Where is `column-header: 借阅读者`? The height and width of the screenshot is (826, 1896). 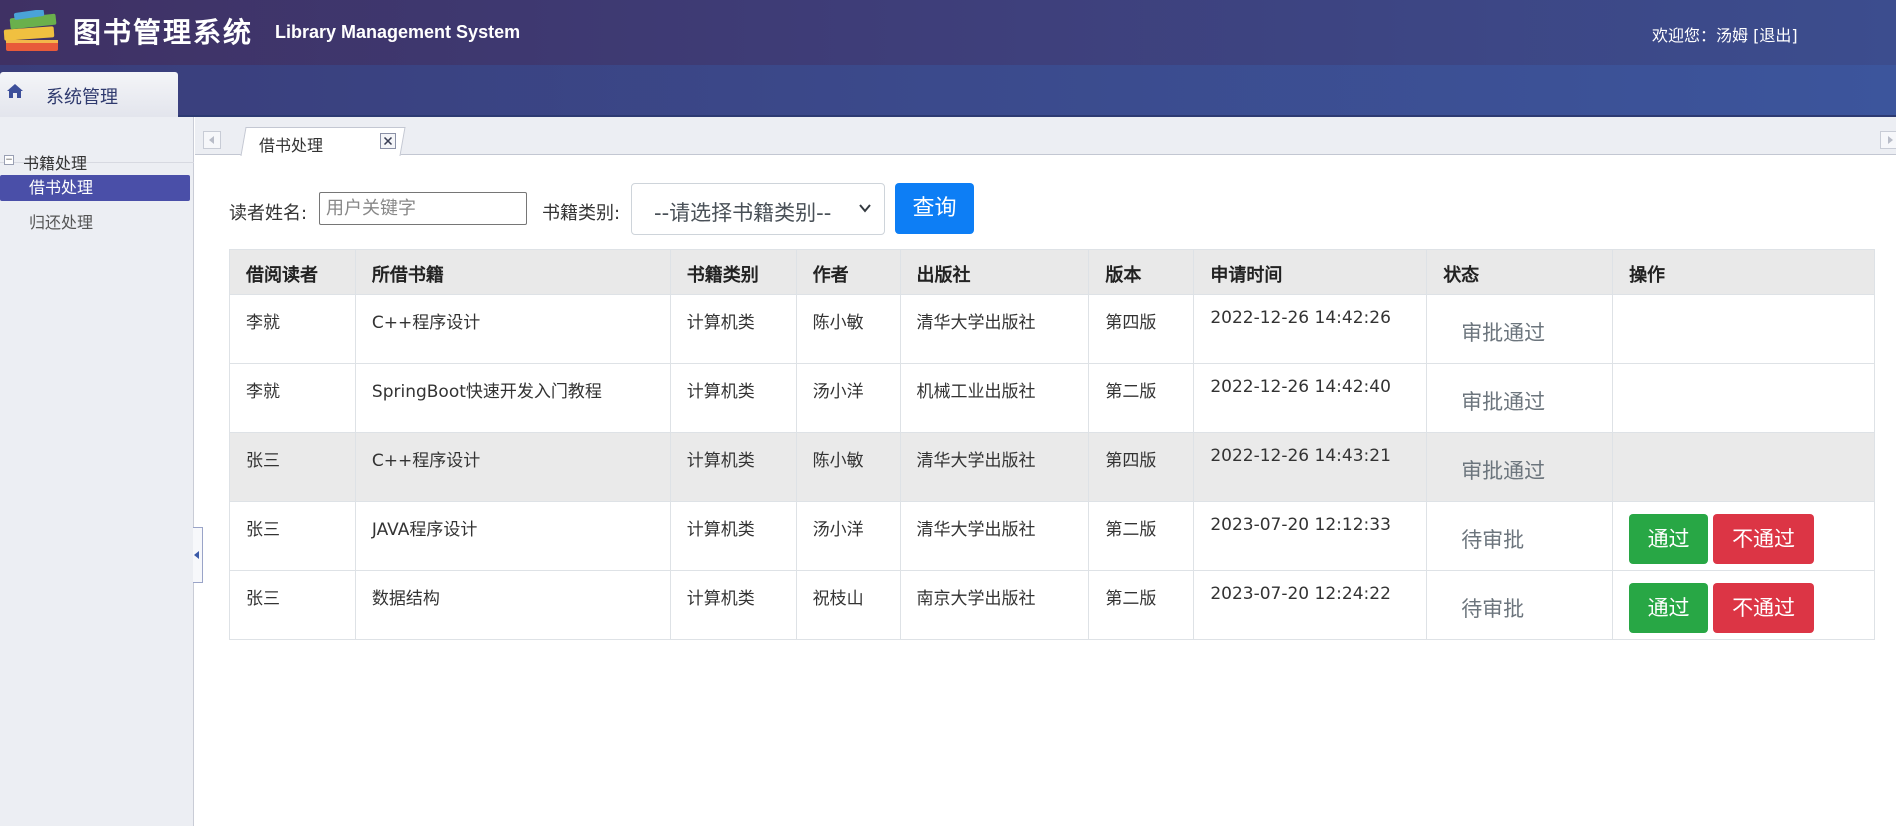
column-header: 借阅读者 is located at coordinates (292, 272).